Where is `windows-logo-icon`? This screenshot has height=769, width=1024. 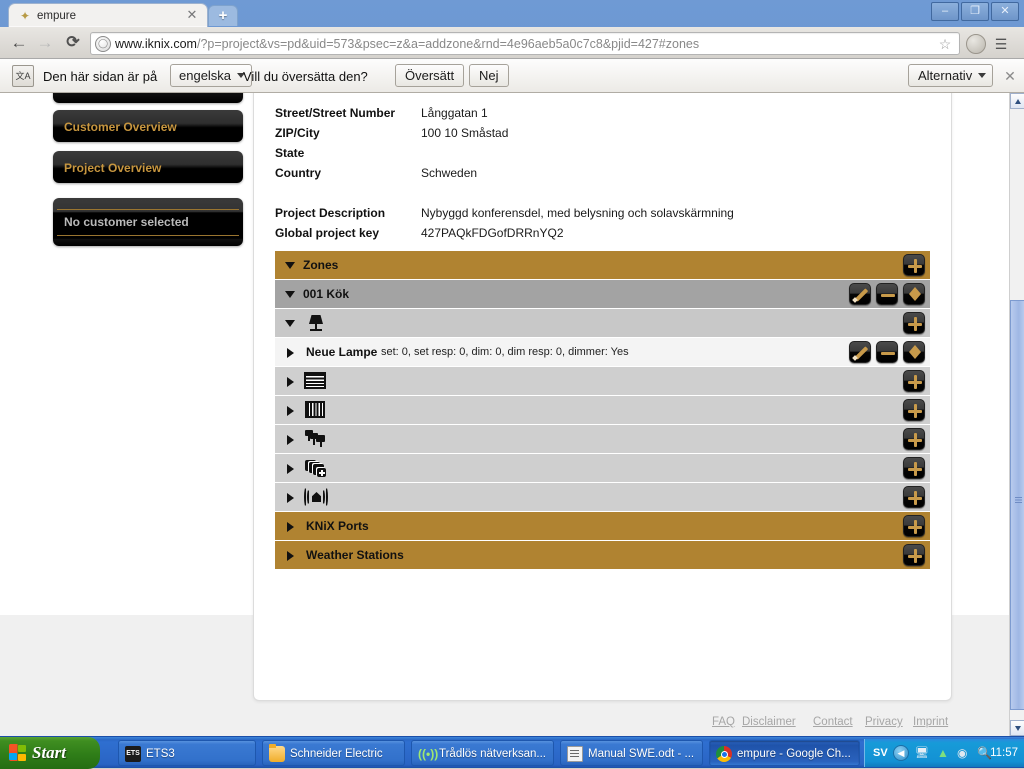 windows-logo-icon is located at coordinates (18, 752).